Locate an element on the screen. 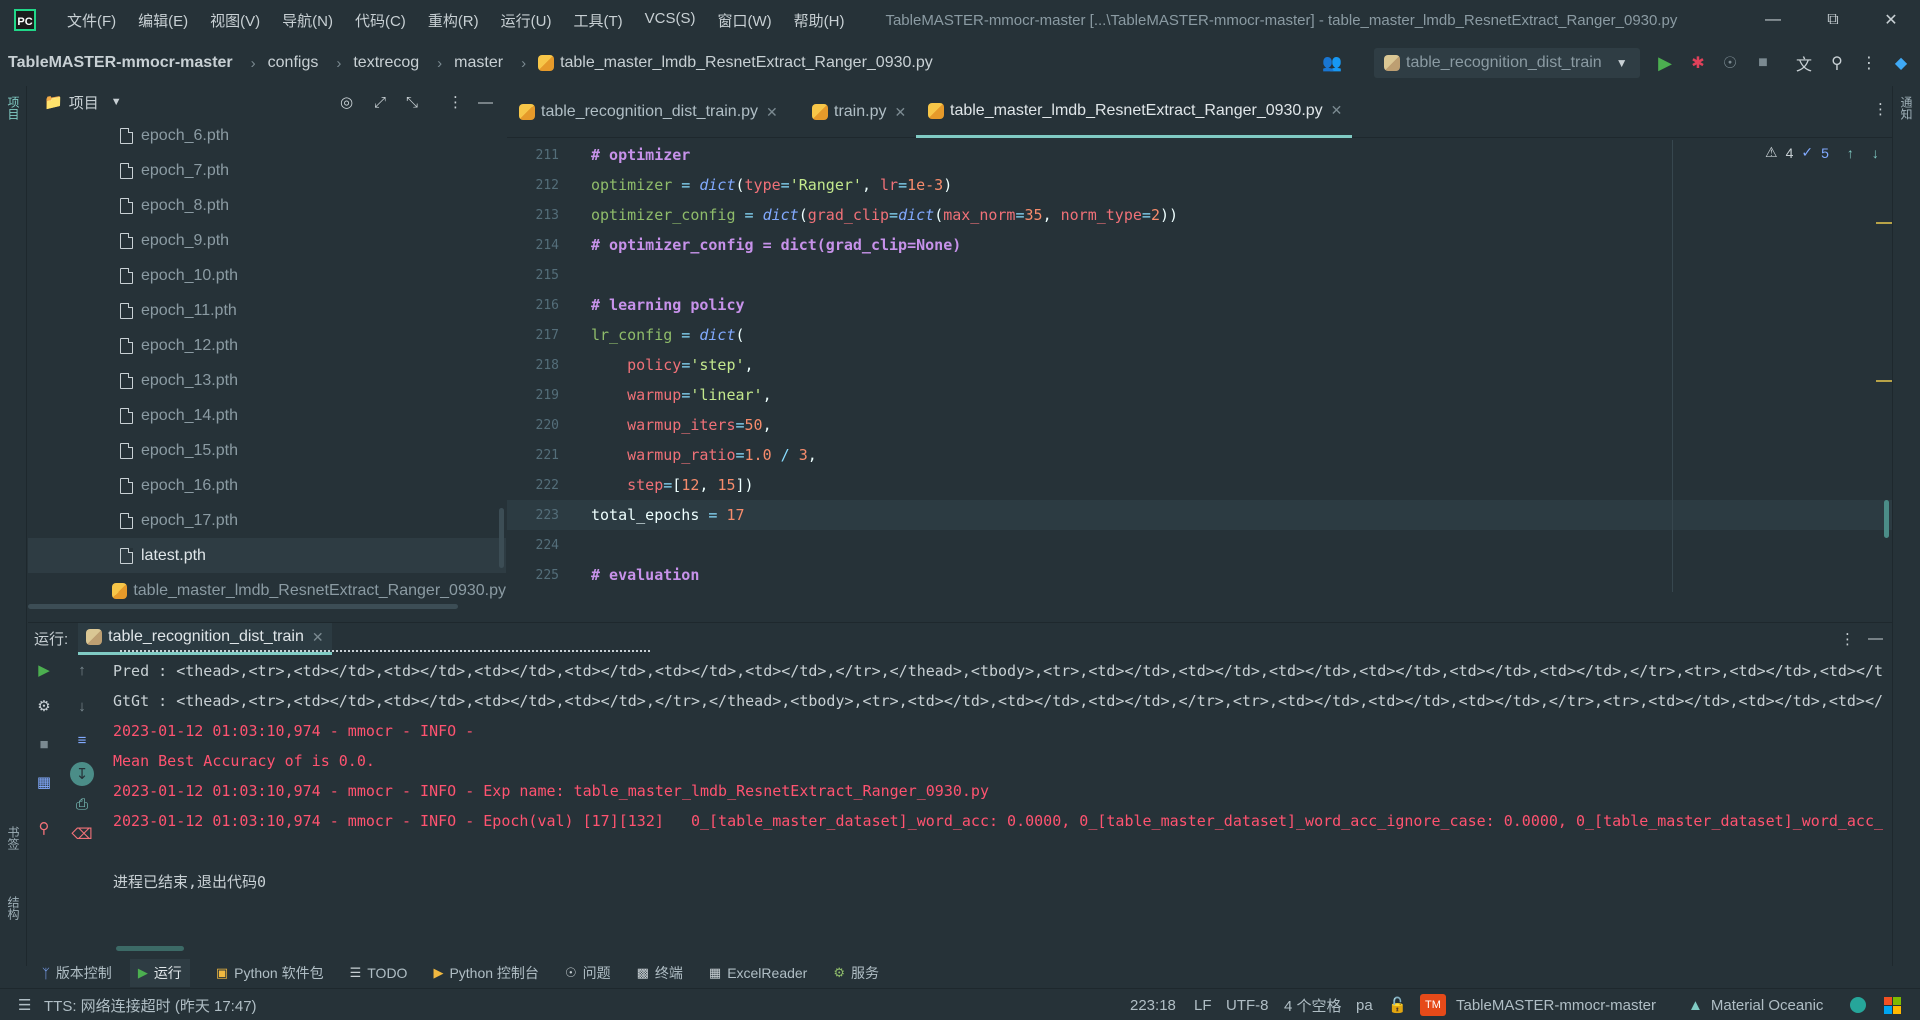 Image resolution: width=1920 pixels, height=1020 pixels. menu-code: 代码(C) is located at coordinates (380, 20).